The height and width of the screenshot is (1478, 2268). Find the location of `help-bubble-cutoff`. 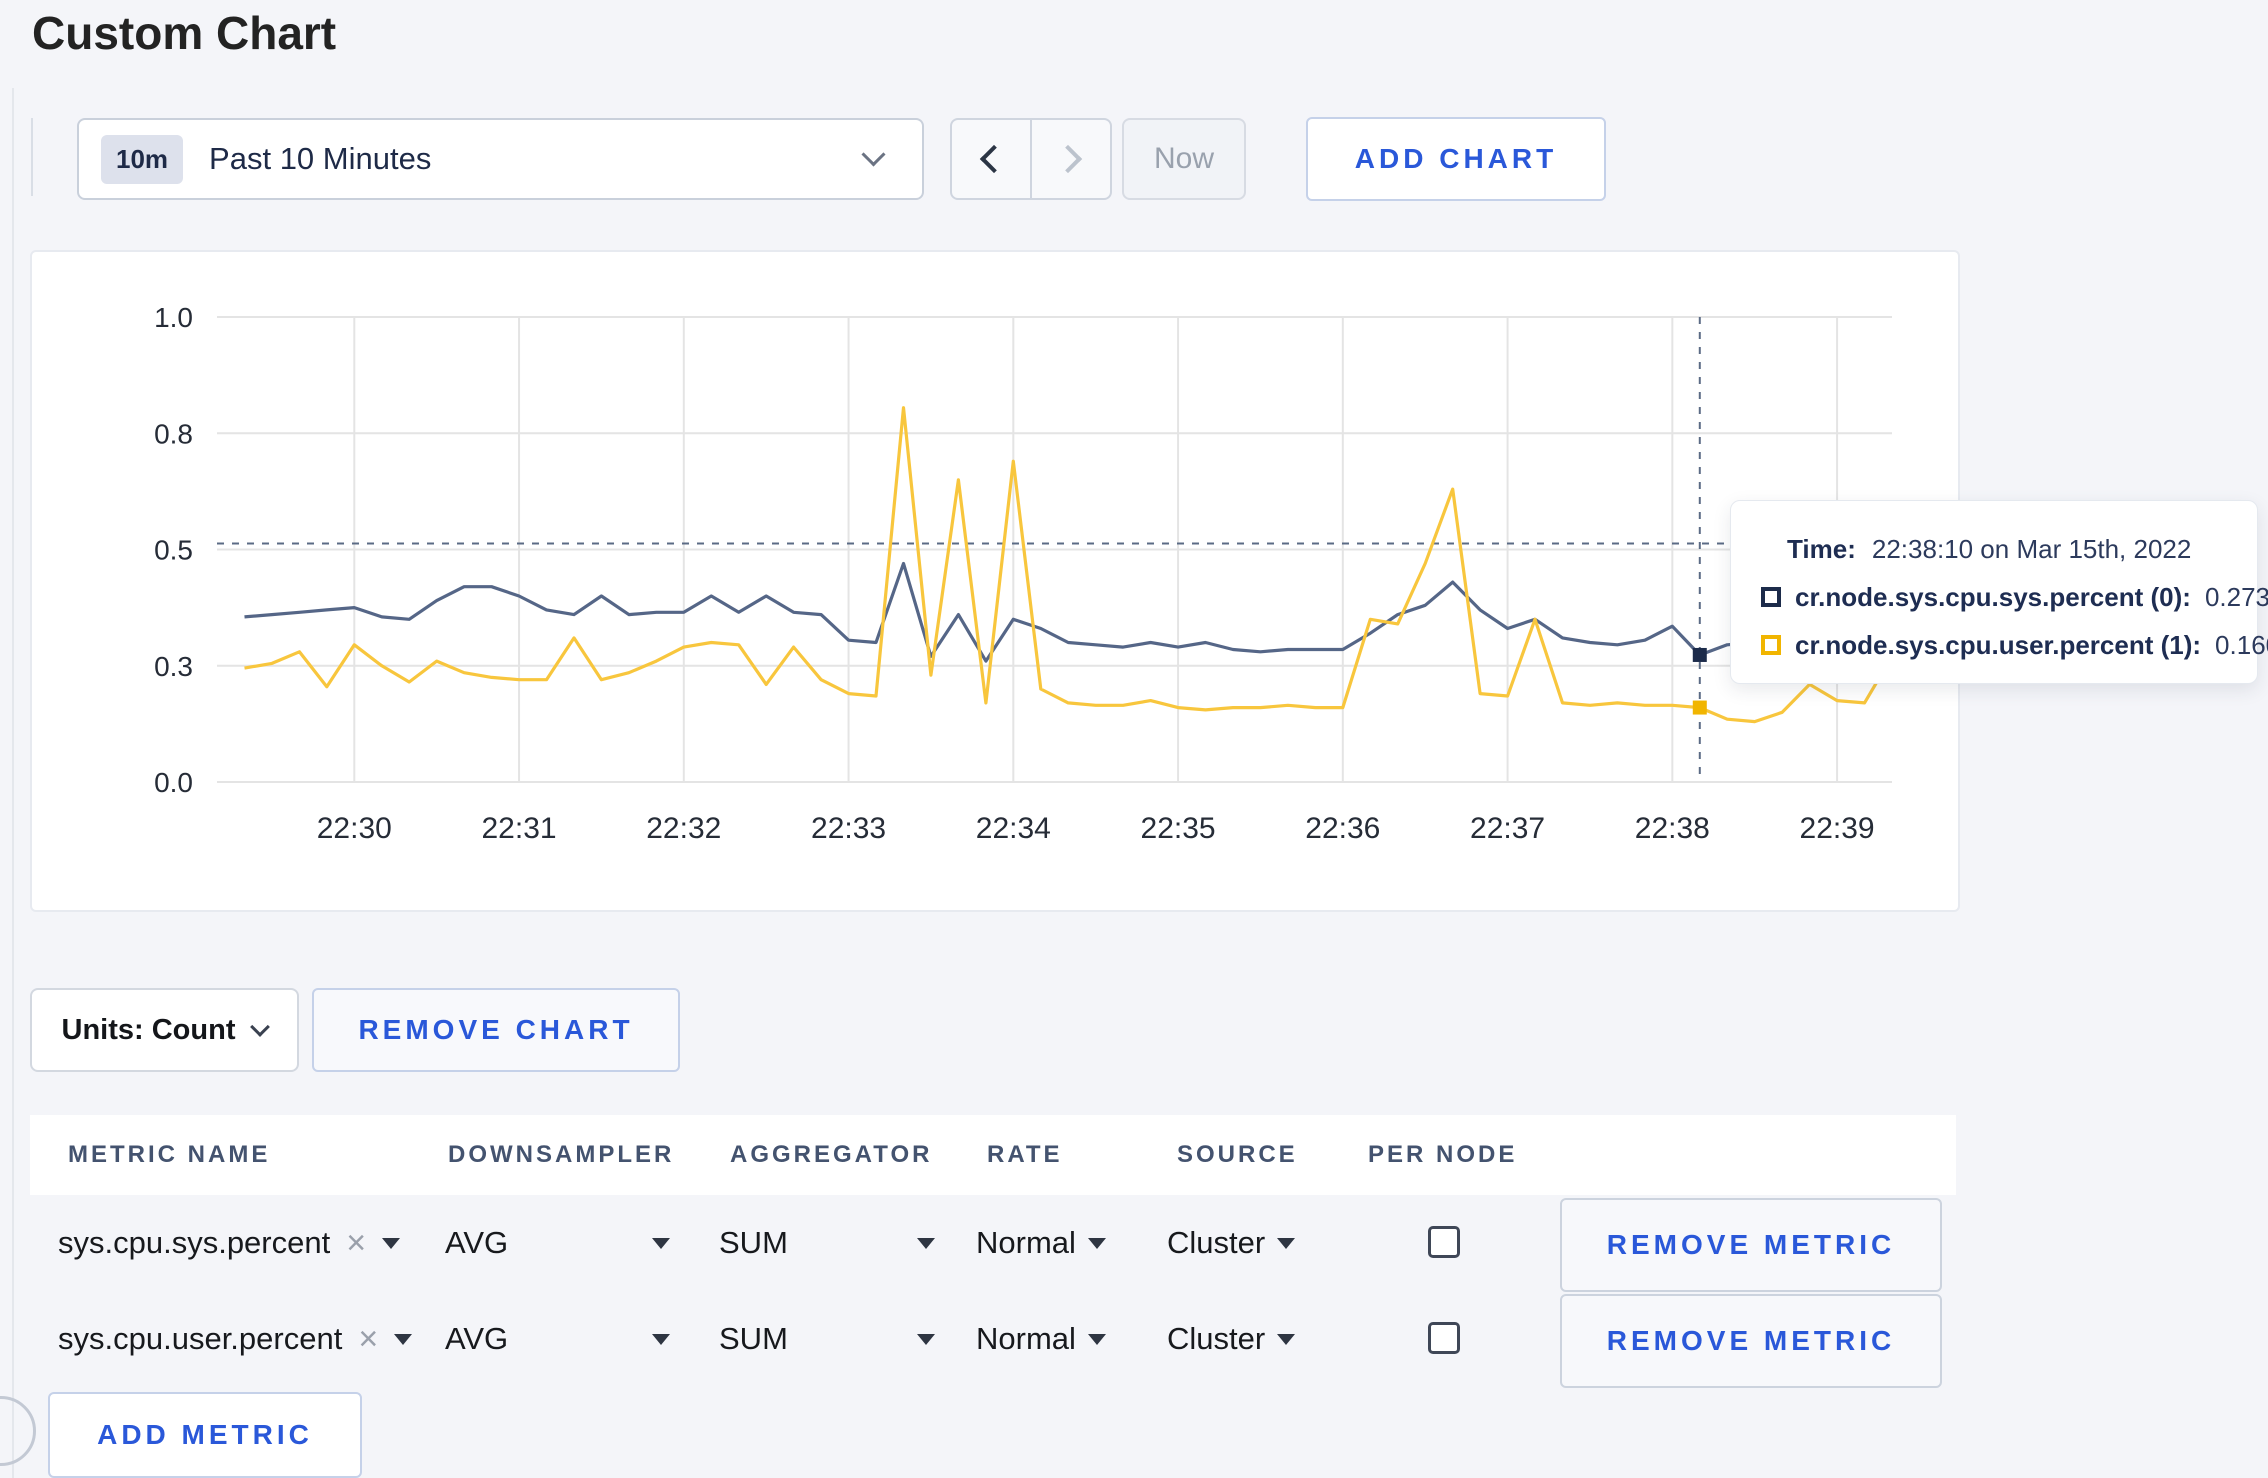

help-bubble-cutoff is located at coordinates (18, 1431).